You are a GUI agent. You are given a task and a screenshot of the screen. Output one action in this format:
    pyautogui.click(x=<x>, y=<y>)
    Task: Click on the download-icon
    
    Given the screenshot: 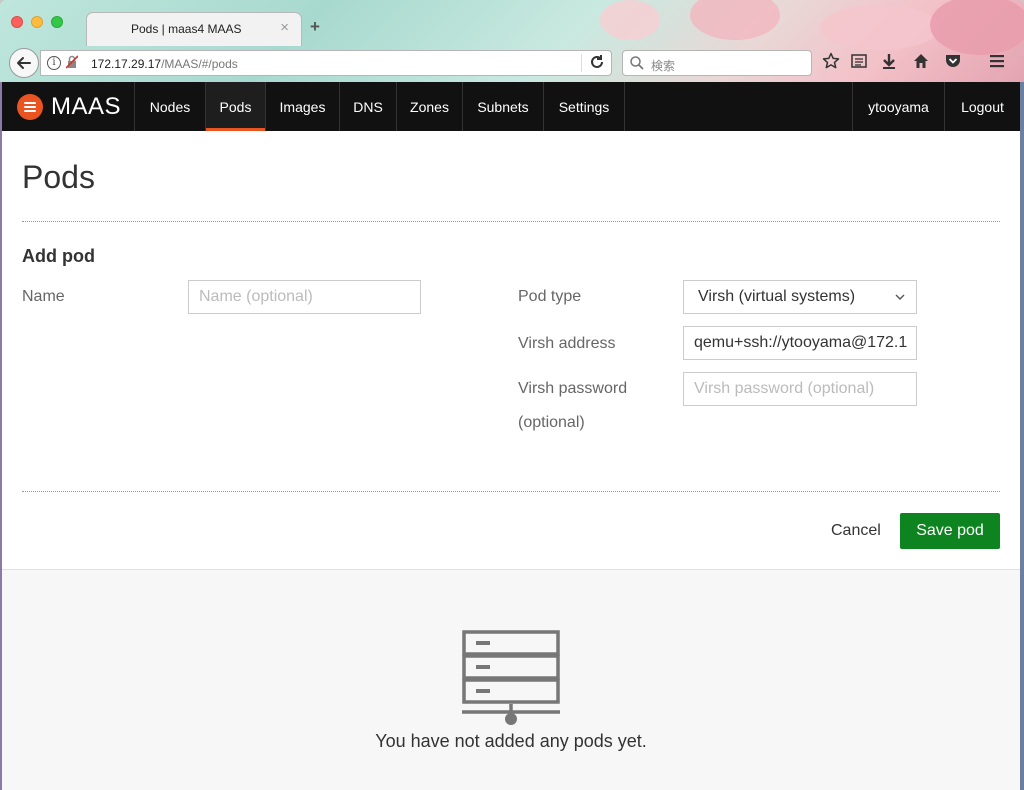 What is the action you would take?
    pyautogui.click(x=889, y=63)
    